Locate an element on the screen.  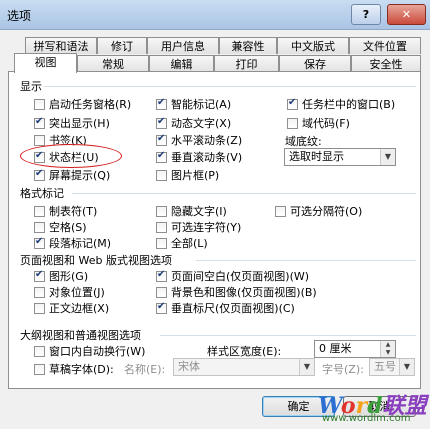
help-button: ? is located at coordinates (366, 14).